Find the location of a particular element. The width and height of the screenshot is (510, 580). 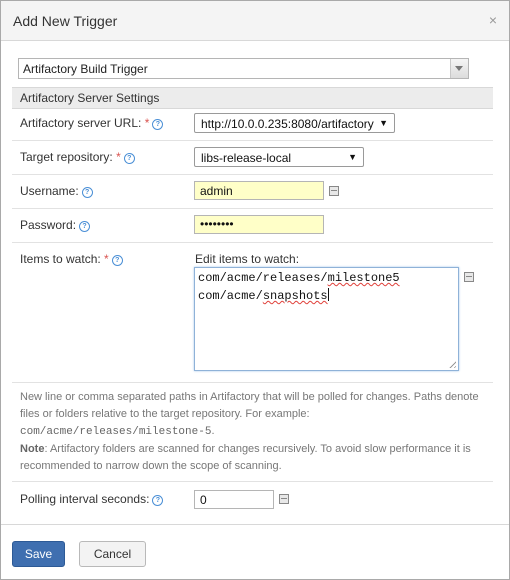

textarea-line: com/acme/snapshots is located at coordinates (263, 295).